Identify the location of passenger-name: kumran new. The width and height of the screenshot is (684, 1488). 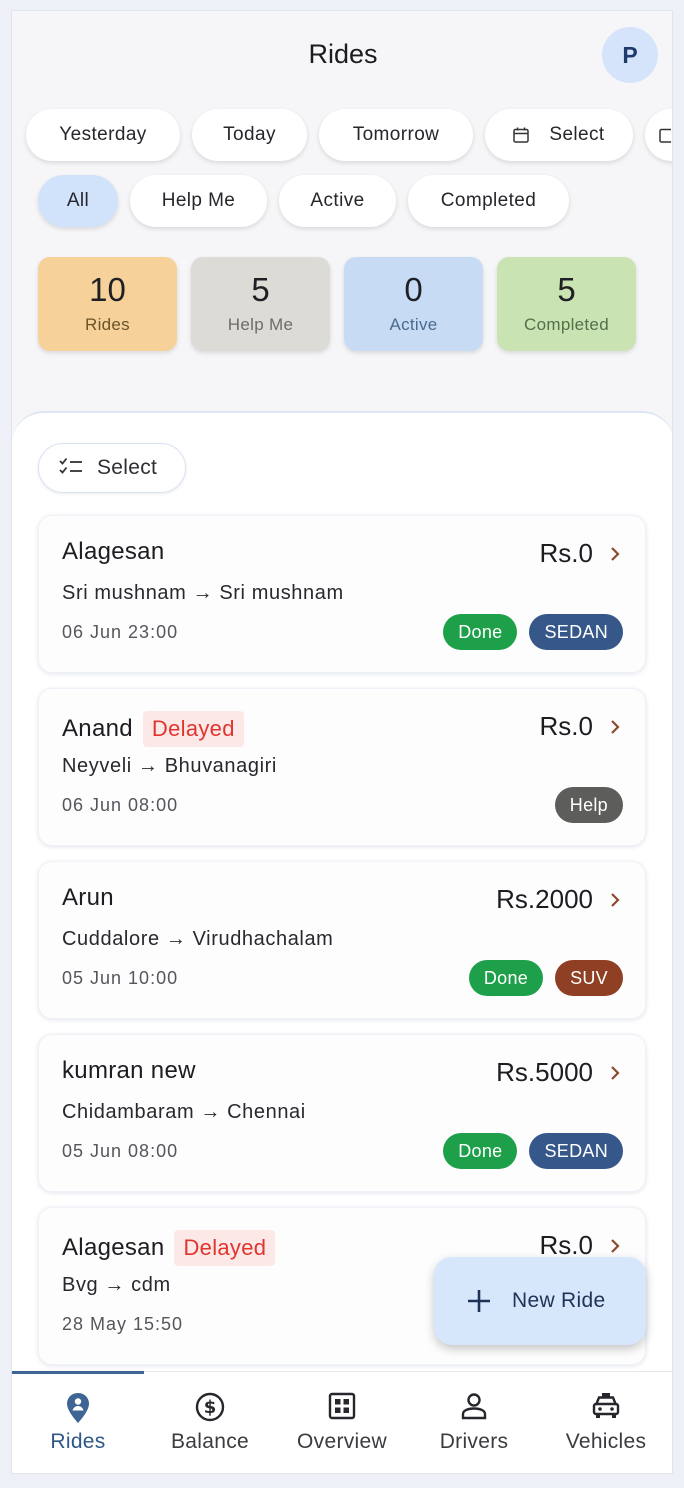
(129, 1070).